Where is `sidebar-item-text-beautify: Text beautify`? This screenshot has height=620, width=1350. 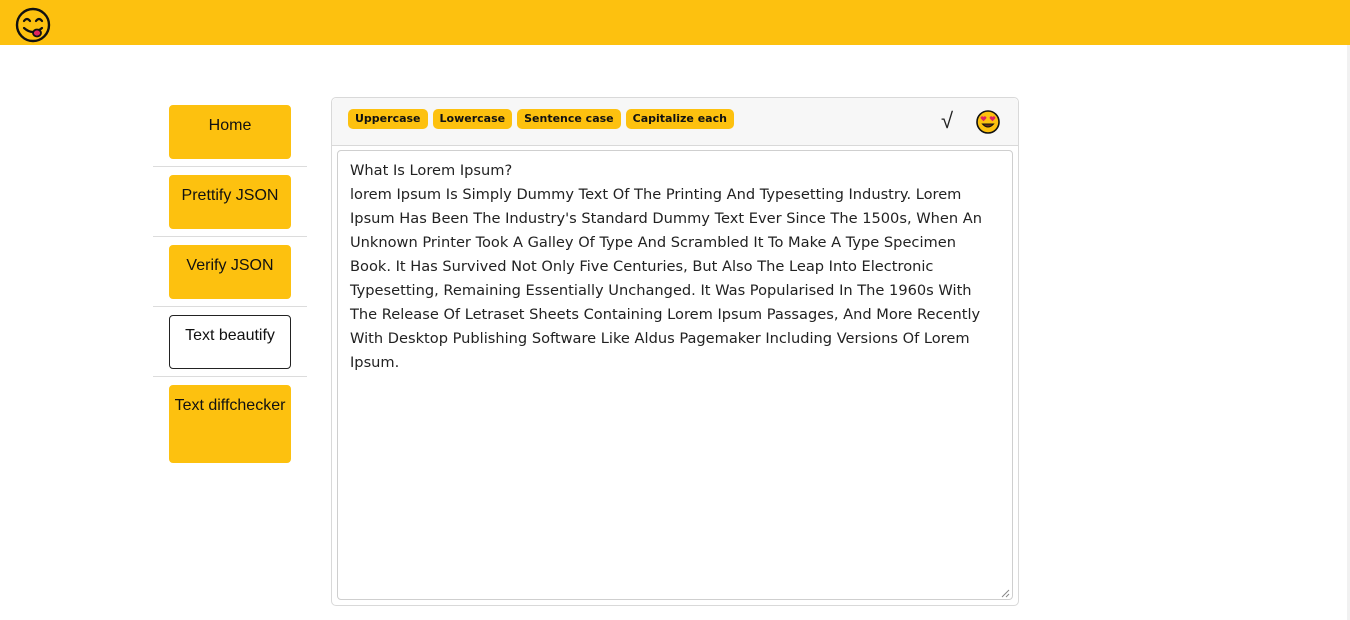 sidebar-item-text-beautify: Text beautify is located at coordinates (230, 342).